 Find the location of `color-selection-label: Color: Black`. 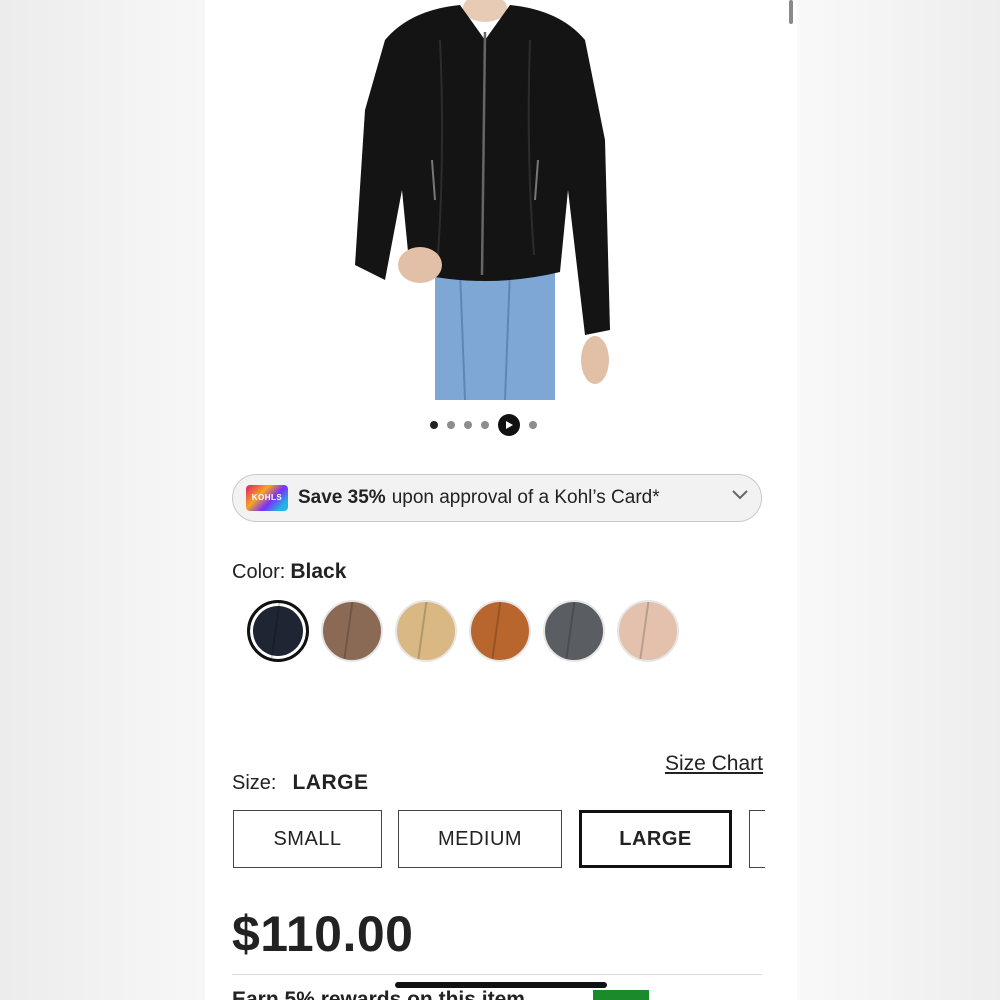

color-selection-label: Color: Black is located at coordinates (289, 571).